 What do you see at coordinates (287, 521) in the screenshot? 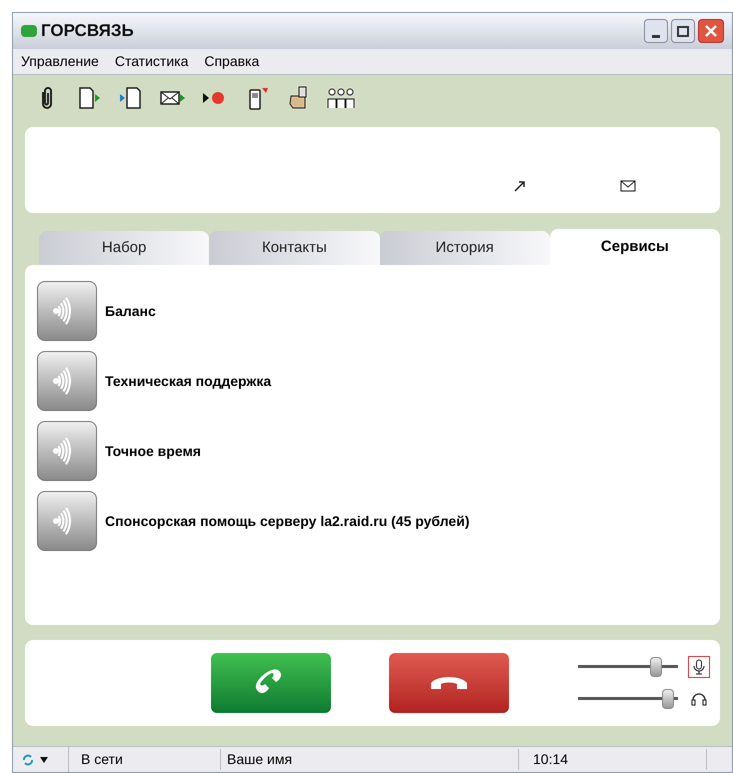
I see `service-label: Спонсорская помощь серверу la2.raid.ru (45 рублей)` at bounding box center [287, 521].